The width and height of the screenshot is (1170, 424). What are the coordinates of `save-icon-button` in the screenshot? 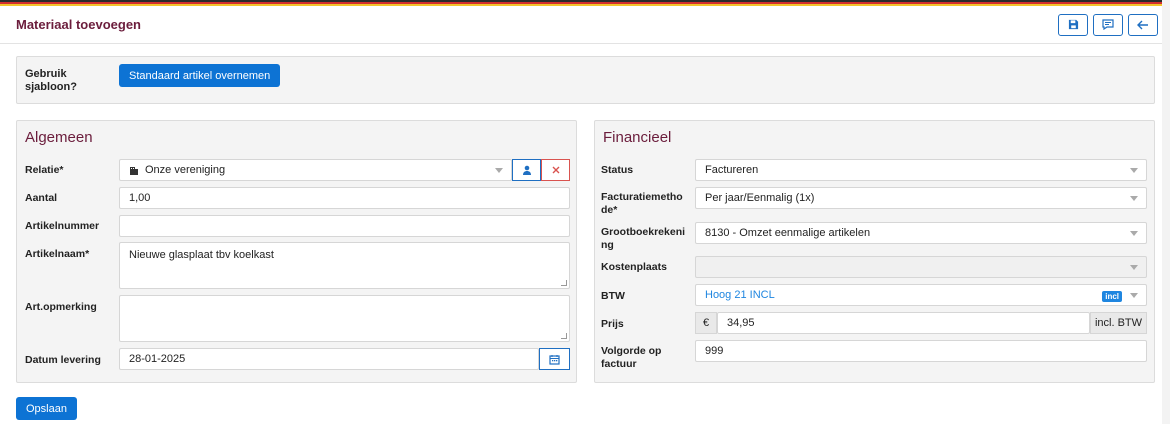 It's located at (1073, 24).